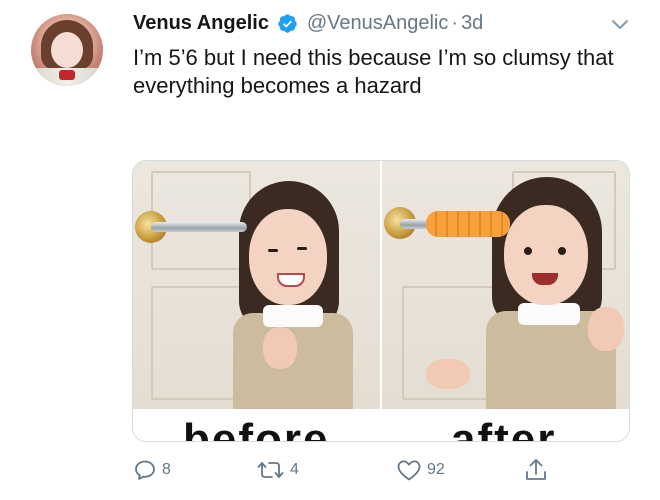 The height and width of the screenshot is (500, 660). Describe the element at coordinates (270, 470) in the screenshot. I see `retweet-icon` at that location.